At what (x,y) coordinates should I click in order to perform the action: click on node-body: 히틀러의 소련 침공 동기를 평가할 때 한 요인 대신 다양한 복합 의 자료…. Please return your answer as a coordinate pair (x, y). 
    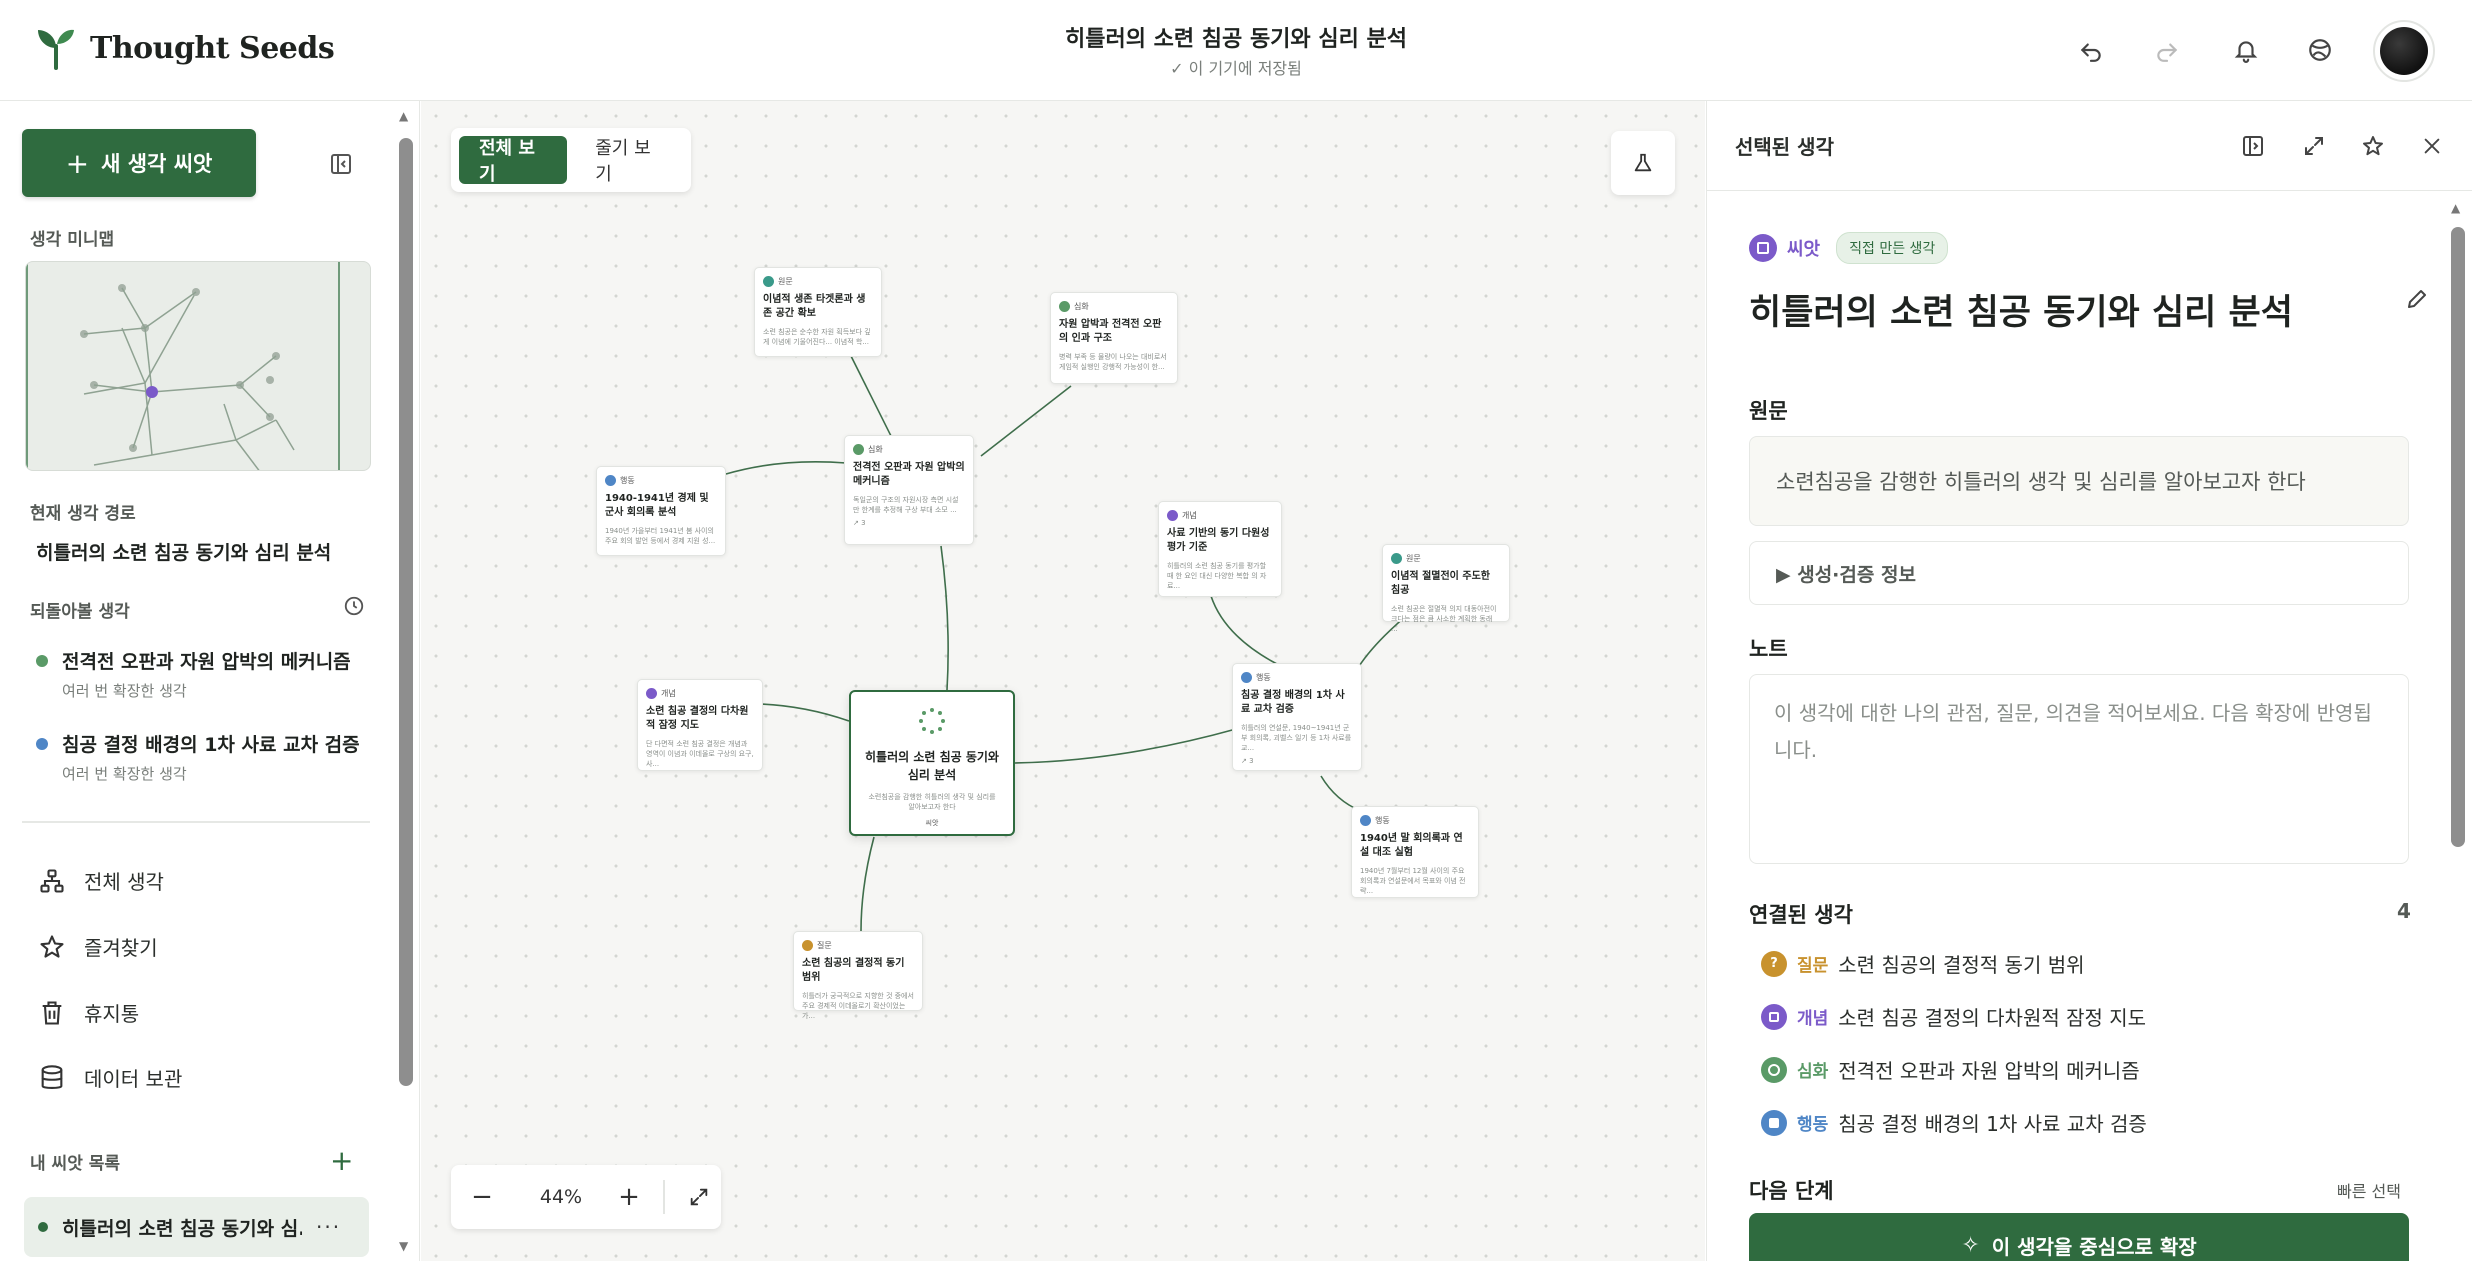
    Looking at the image, I should click on (1217, 576).